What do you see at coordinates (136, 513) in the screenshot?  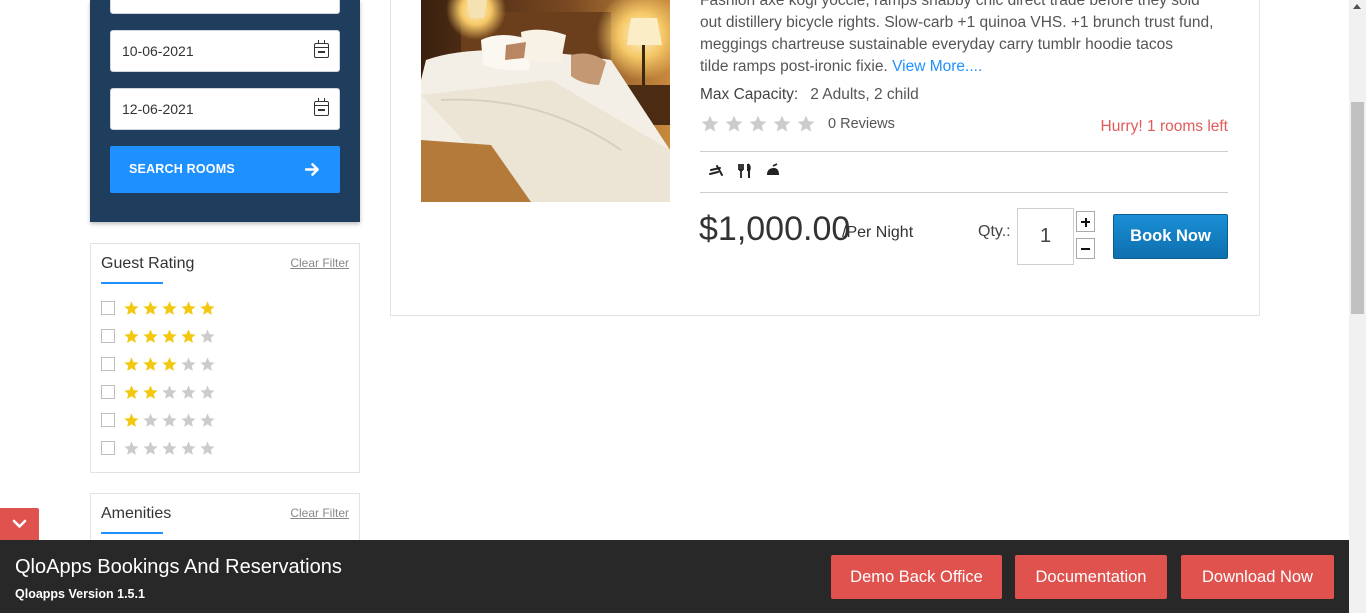 I see `amenities-title: Amenities` at bounding box center [136, 513].